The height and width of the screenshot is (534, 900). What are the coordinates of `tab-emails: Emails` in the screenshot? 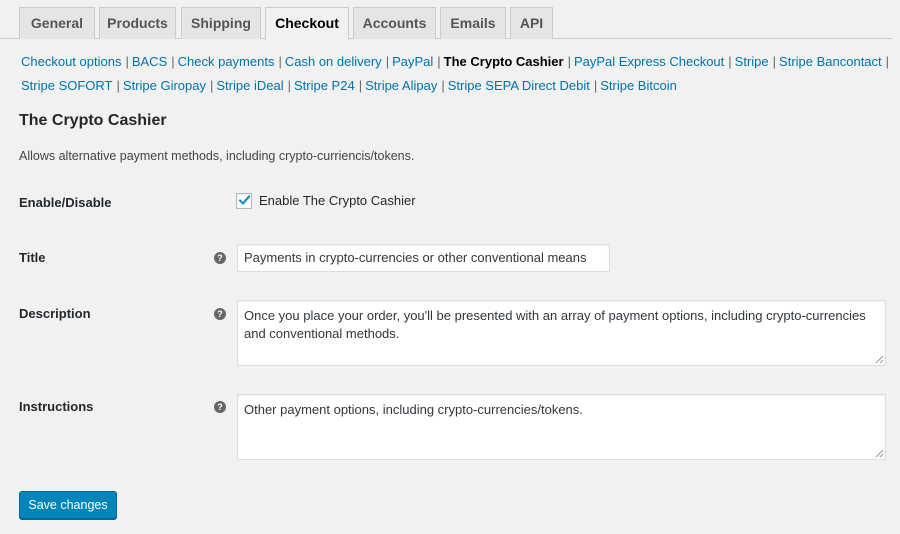 It's located at (473, 23).